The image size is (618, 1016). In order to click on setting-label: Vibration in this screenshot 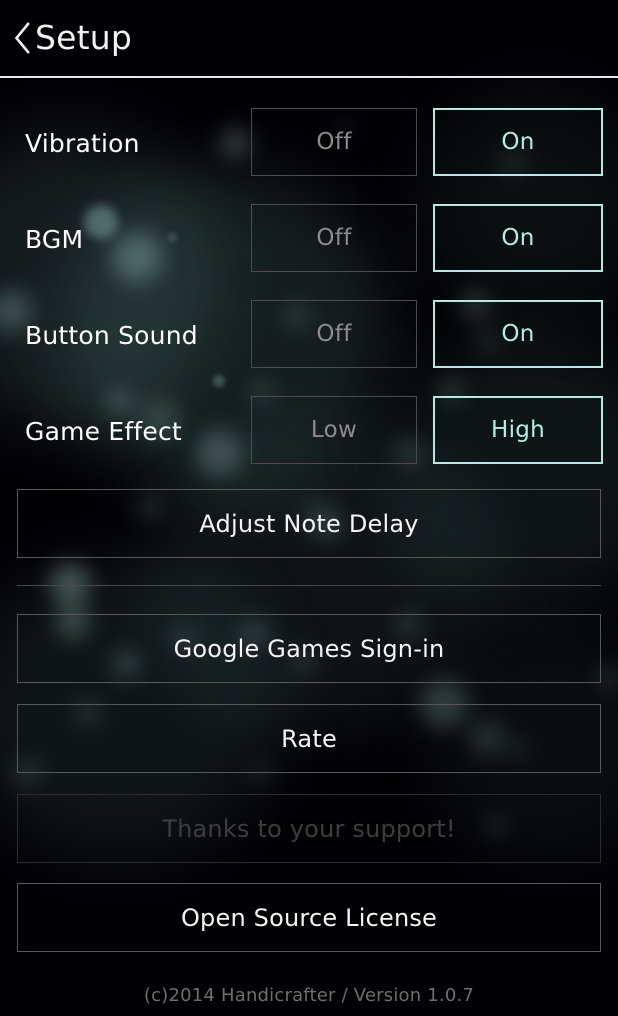, I will do `click(82, 143)`.